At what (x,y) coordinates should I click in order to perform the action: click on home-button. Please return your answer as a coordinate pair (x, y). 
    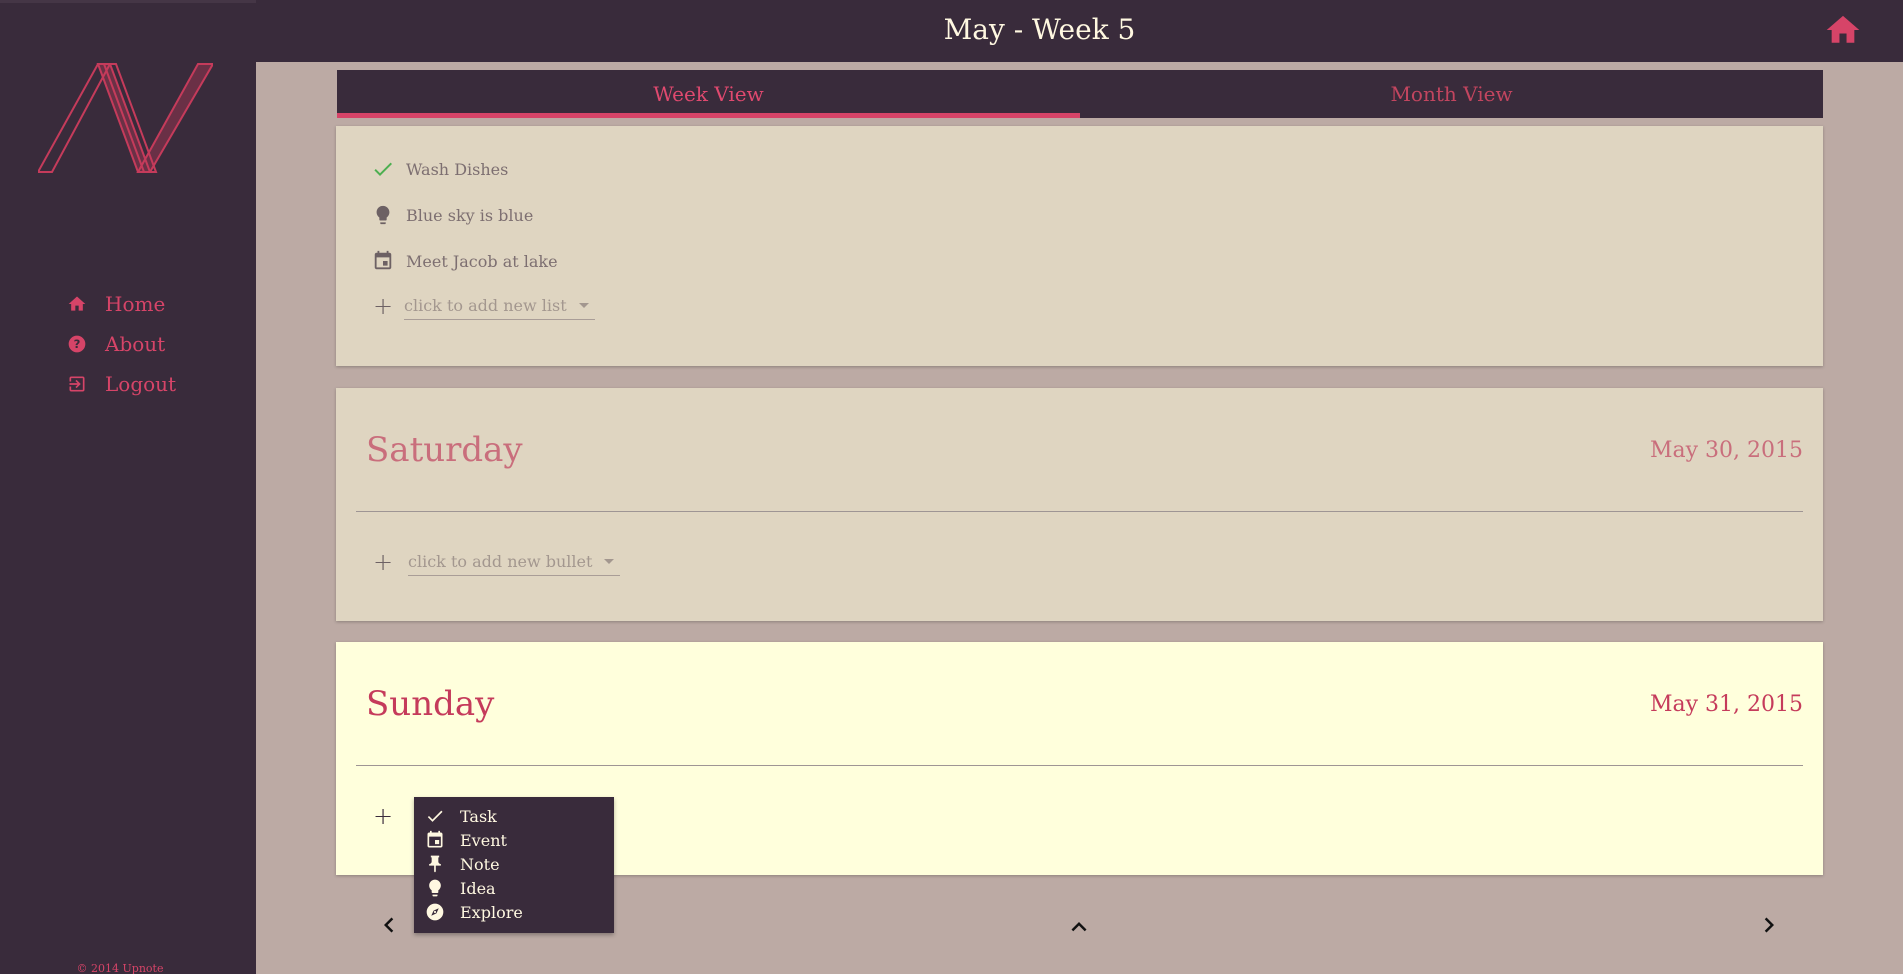
    Looking at the image, I should click on (1843, 30).